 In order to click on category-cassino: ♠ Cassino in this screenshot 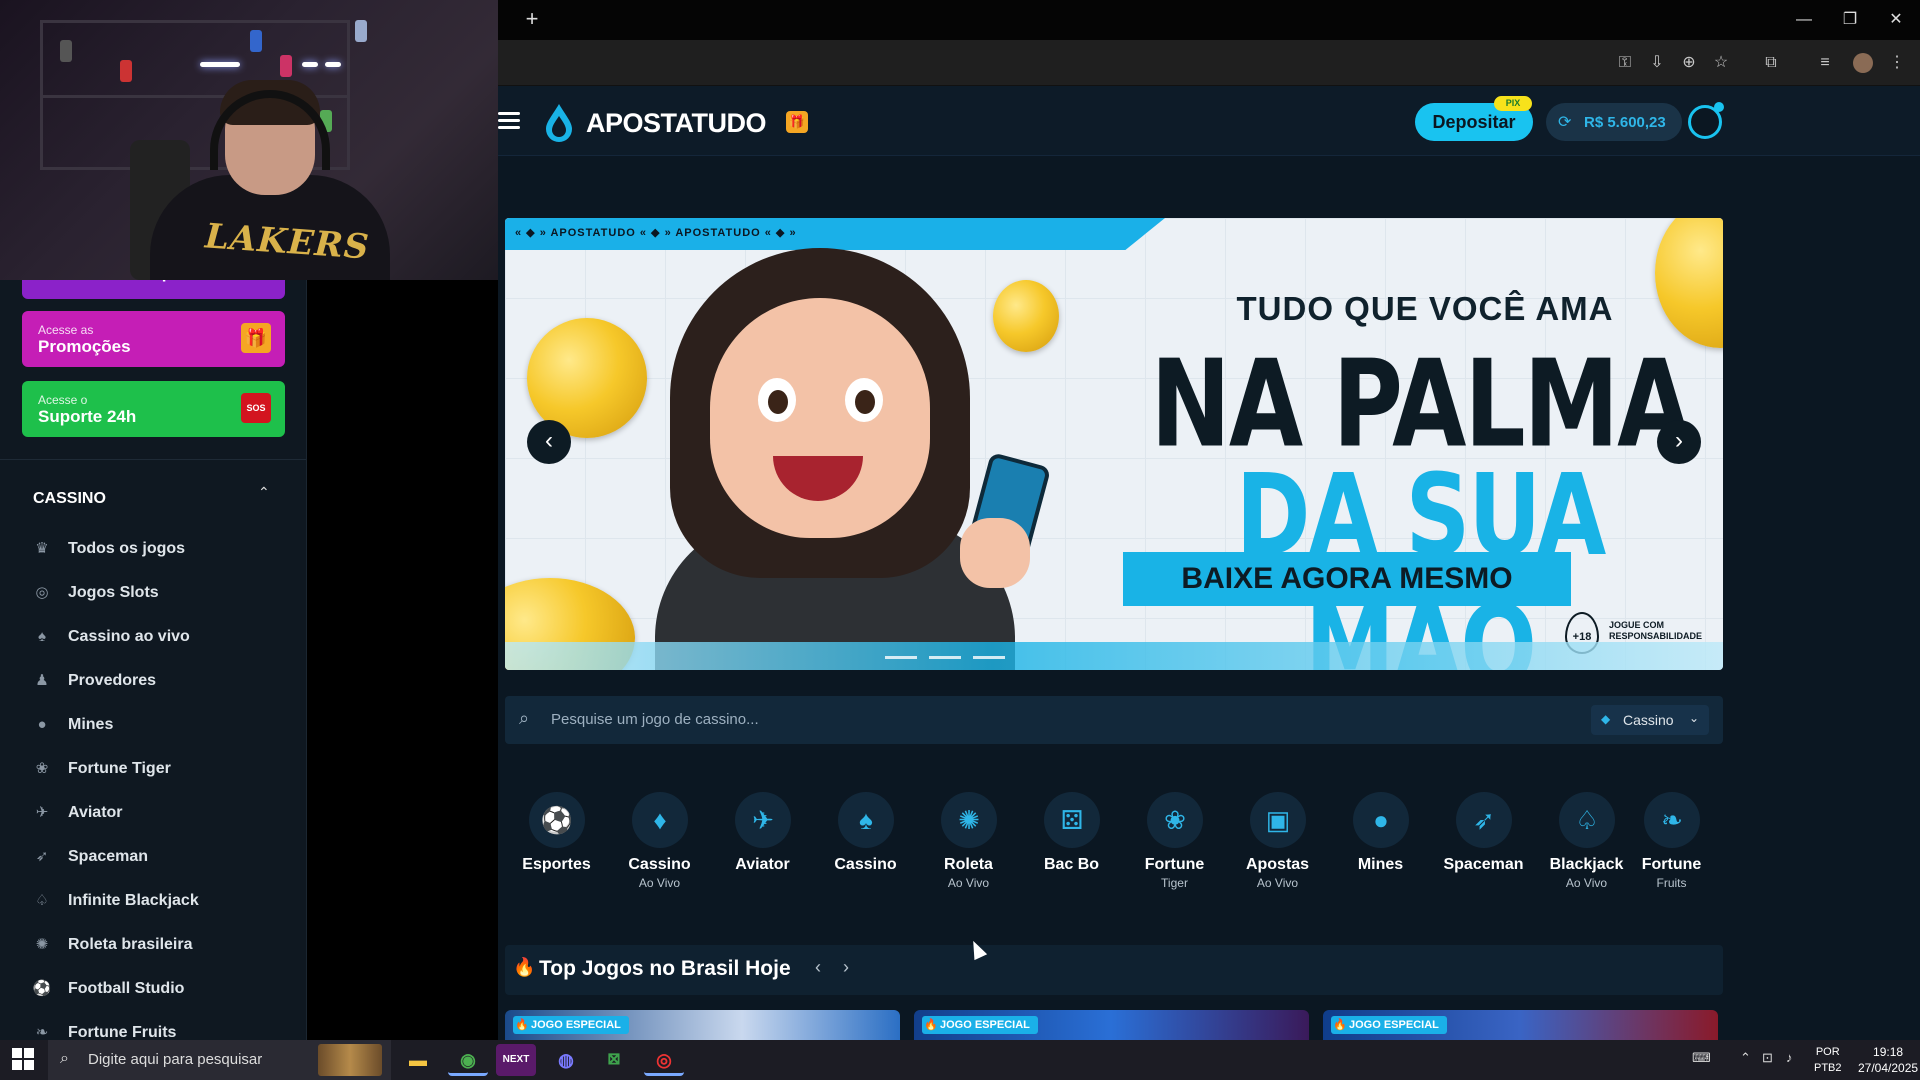, I will do `click(865, 852)`.